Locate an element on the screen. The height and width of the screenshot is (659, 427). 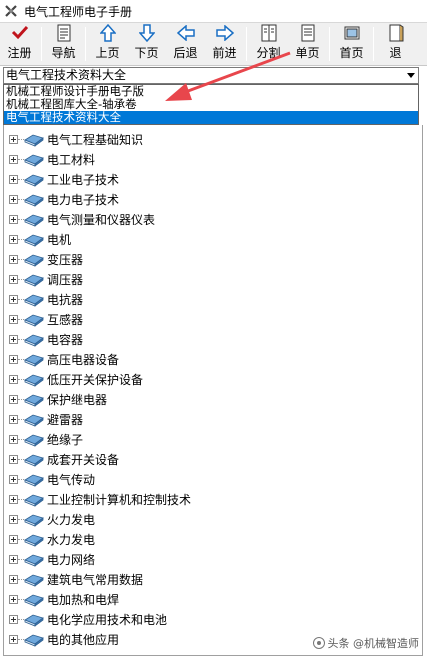
tree-node-label: 成套开关设备 is located at coordinates (83, 459).